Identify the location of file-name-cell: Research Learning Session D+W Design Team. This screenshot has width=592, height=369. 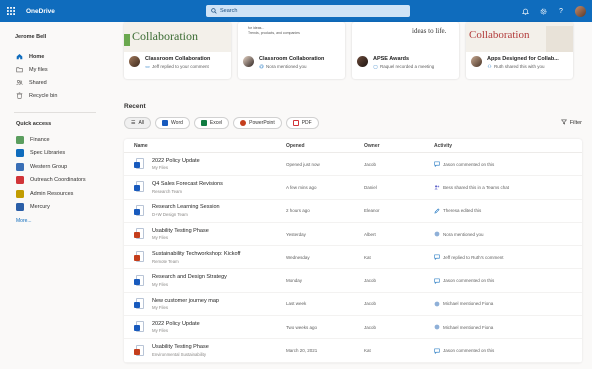
(205, 210).